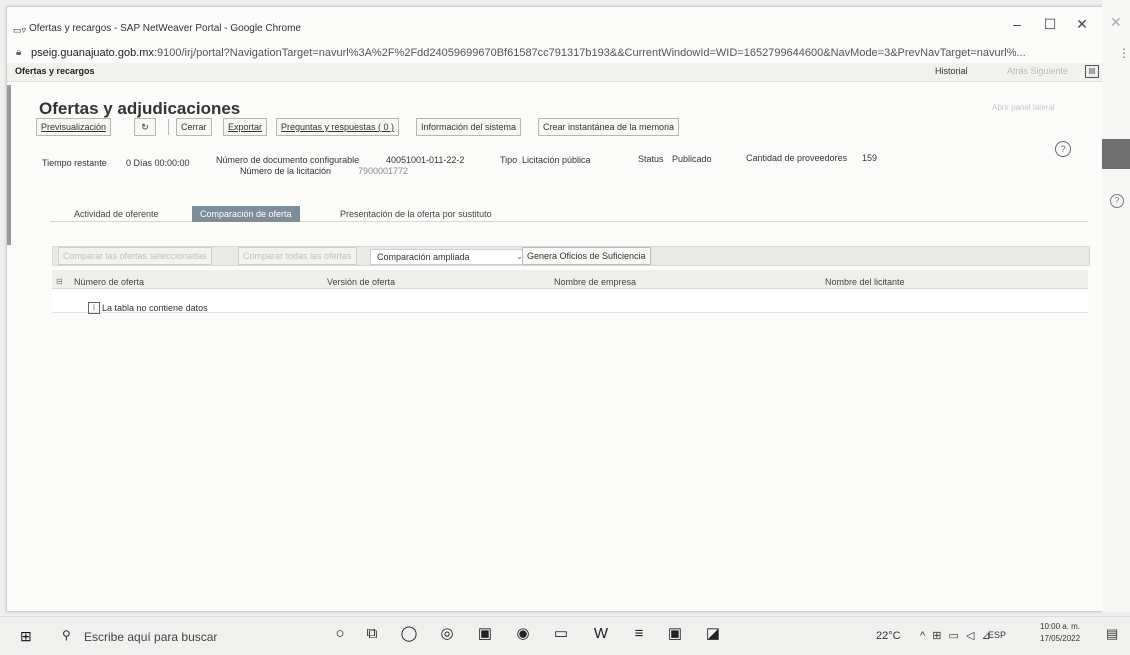 The width and height of the screenshot is (1130, 655). I want to click on comparison-view-select: Comparación ampliada ⌄, so click(450, 257).